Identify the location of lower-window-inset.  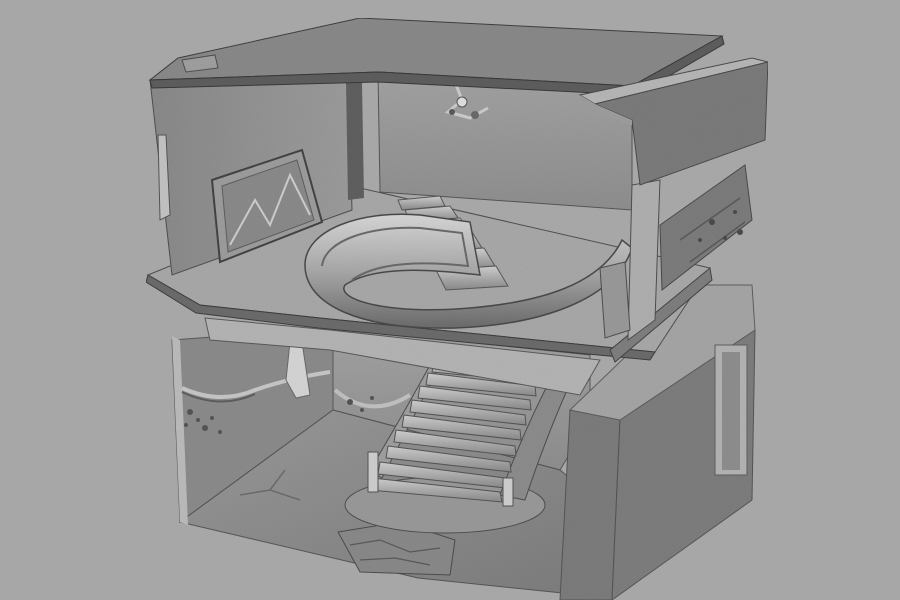
(731, 411).